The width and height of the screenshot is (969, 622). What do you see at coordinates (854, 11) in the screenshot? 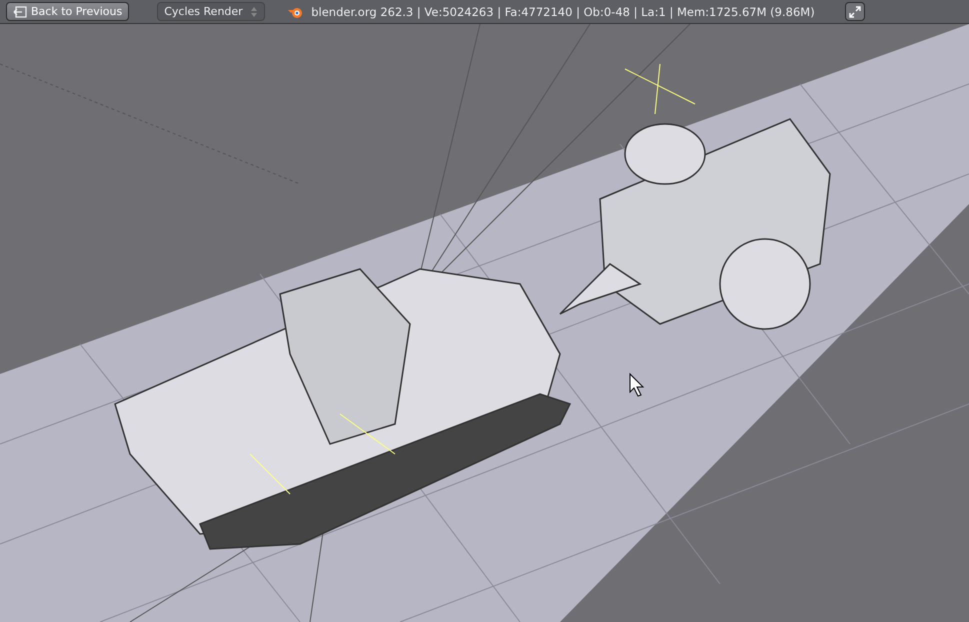
I see `fullscreen-toggle-button` at bounding box center [854, 11].